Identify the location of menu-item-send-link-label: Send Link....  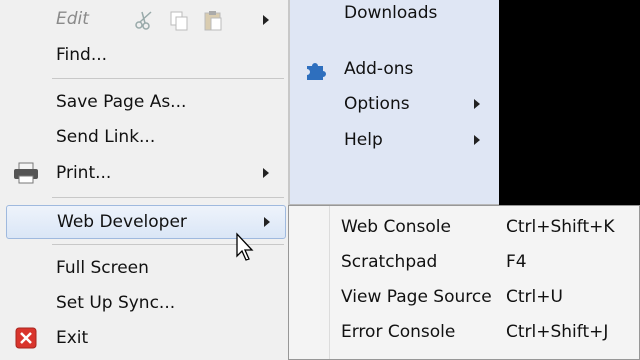
(106, 137).